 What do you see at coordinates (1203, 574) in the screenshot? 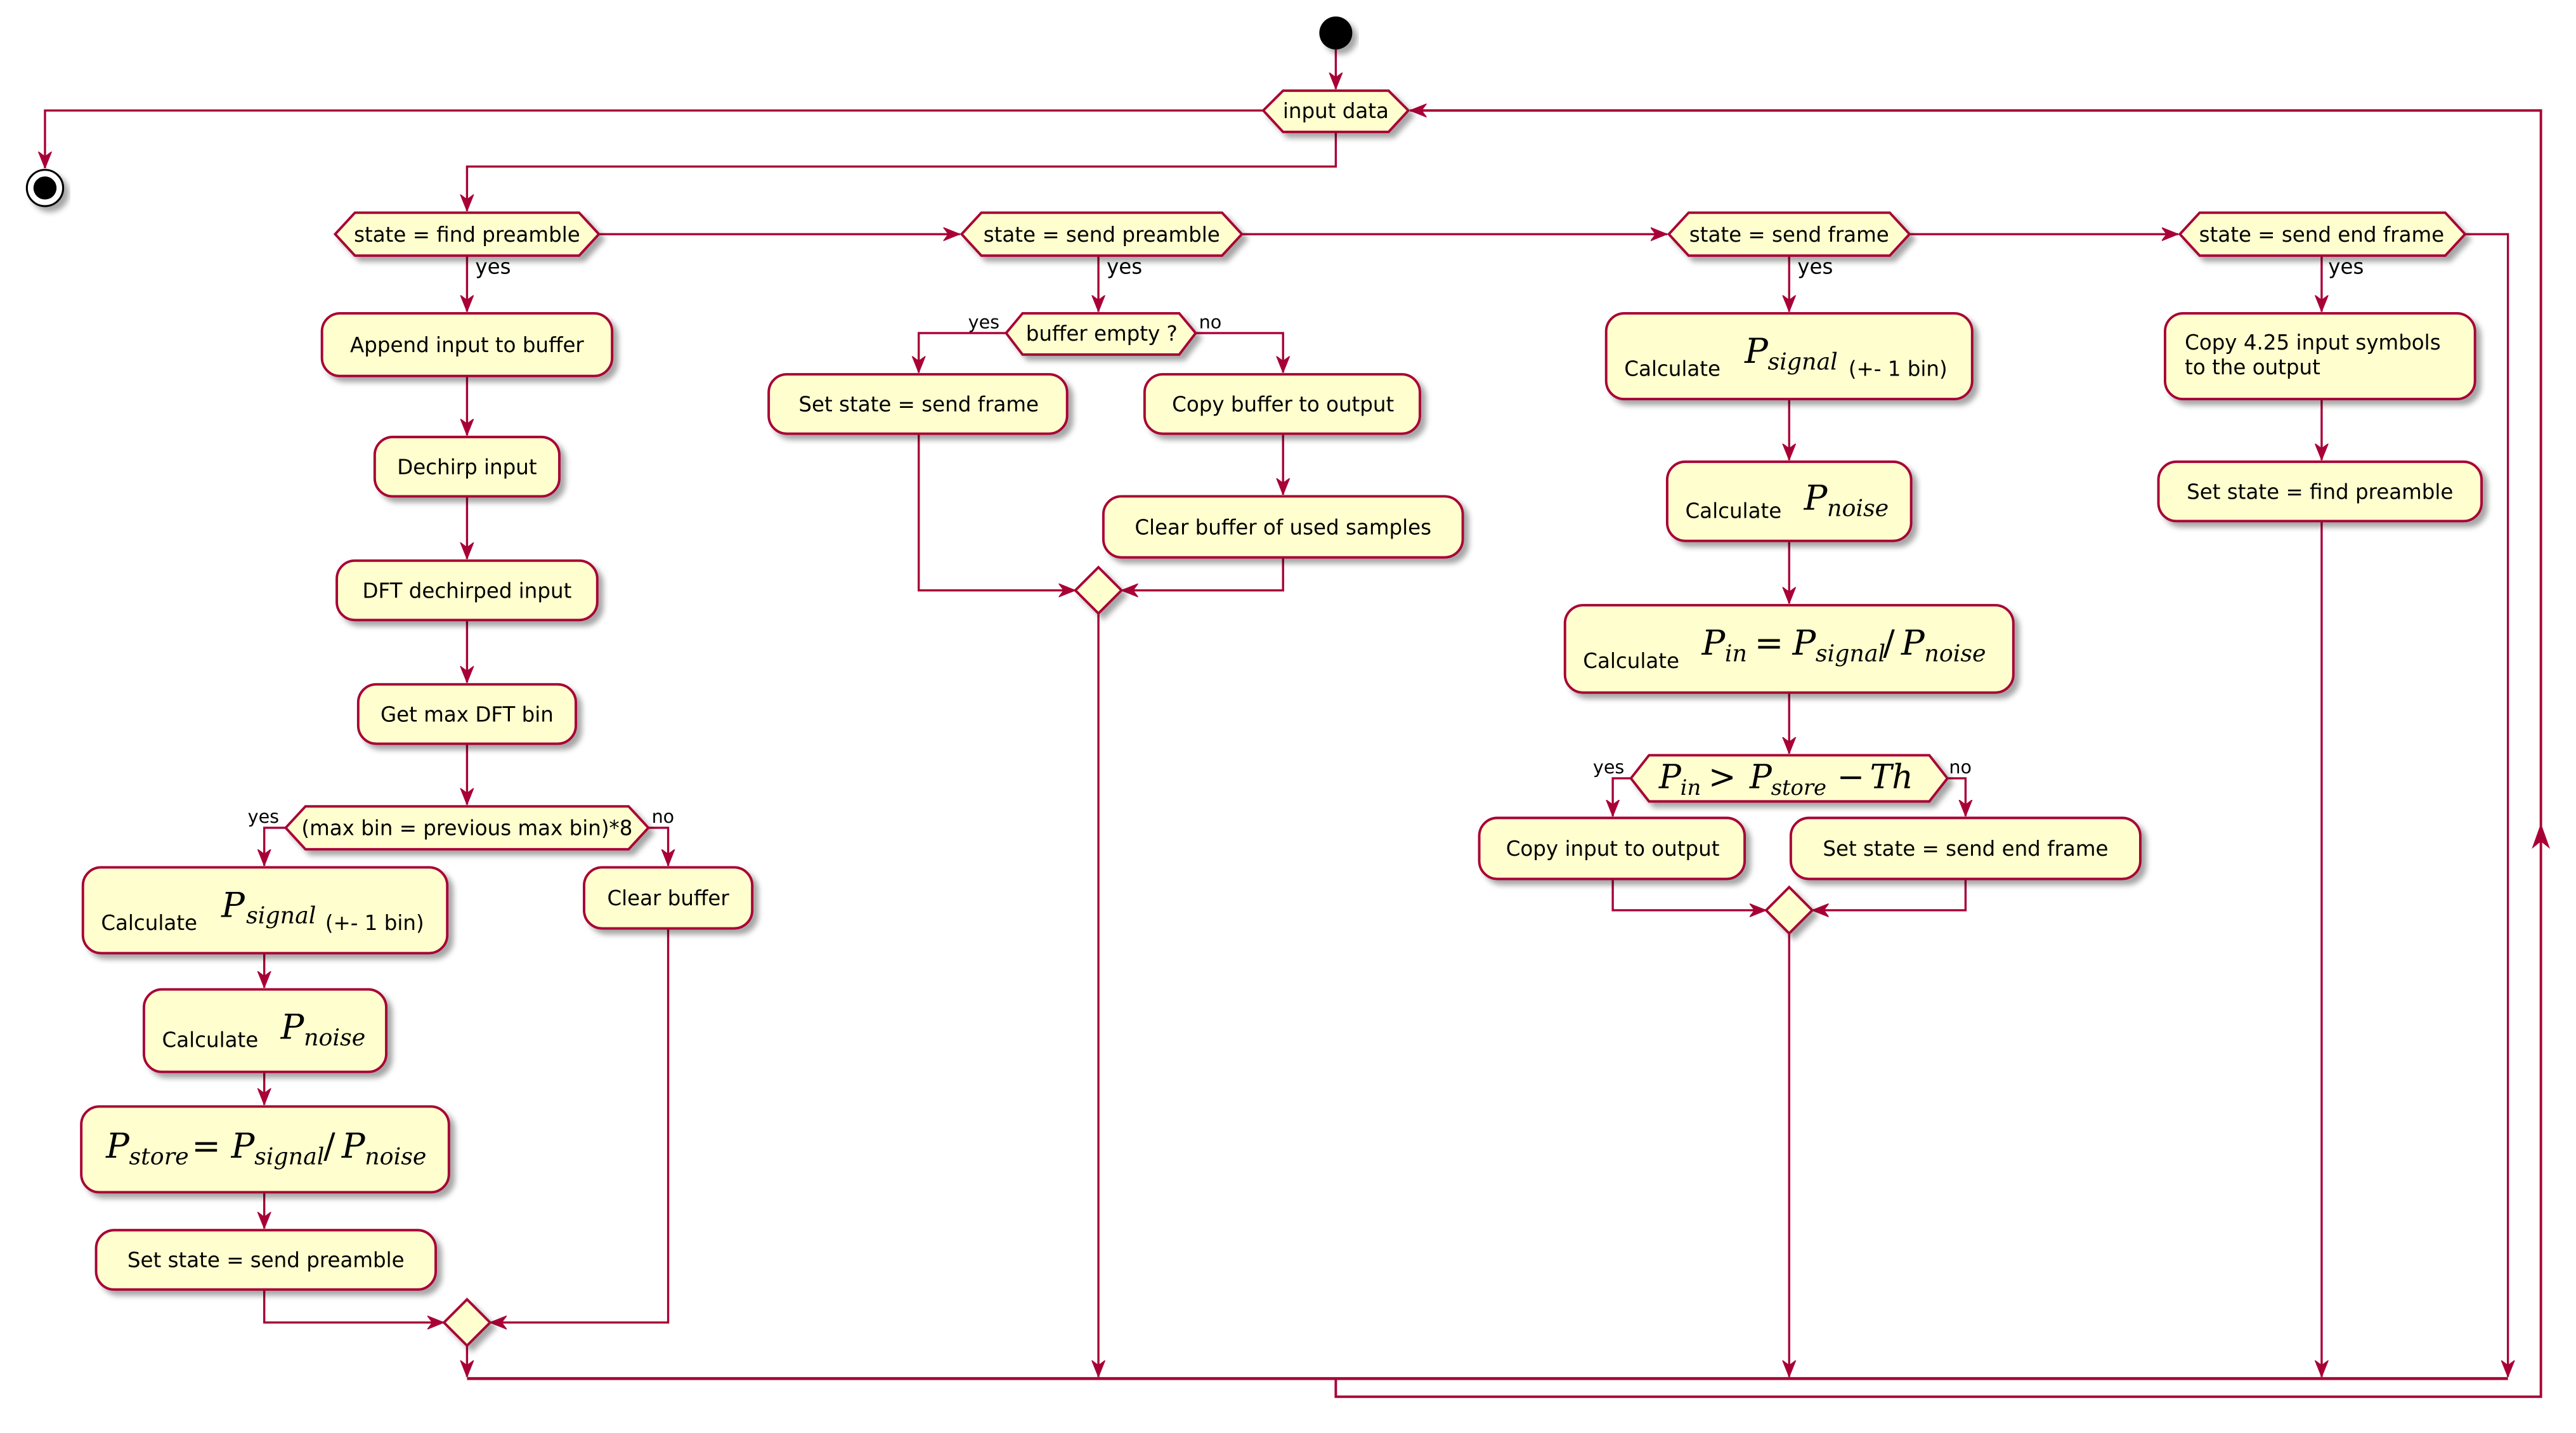
I see `edge-c2-clear-merge` at bounding box center [1203, 574].